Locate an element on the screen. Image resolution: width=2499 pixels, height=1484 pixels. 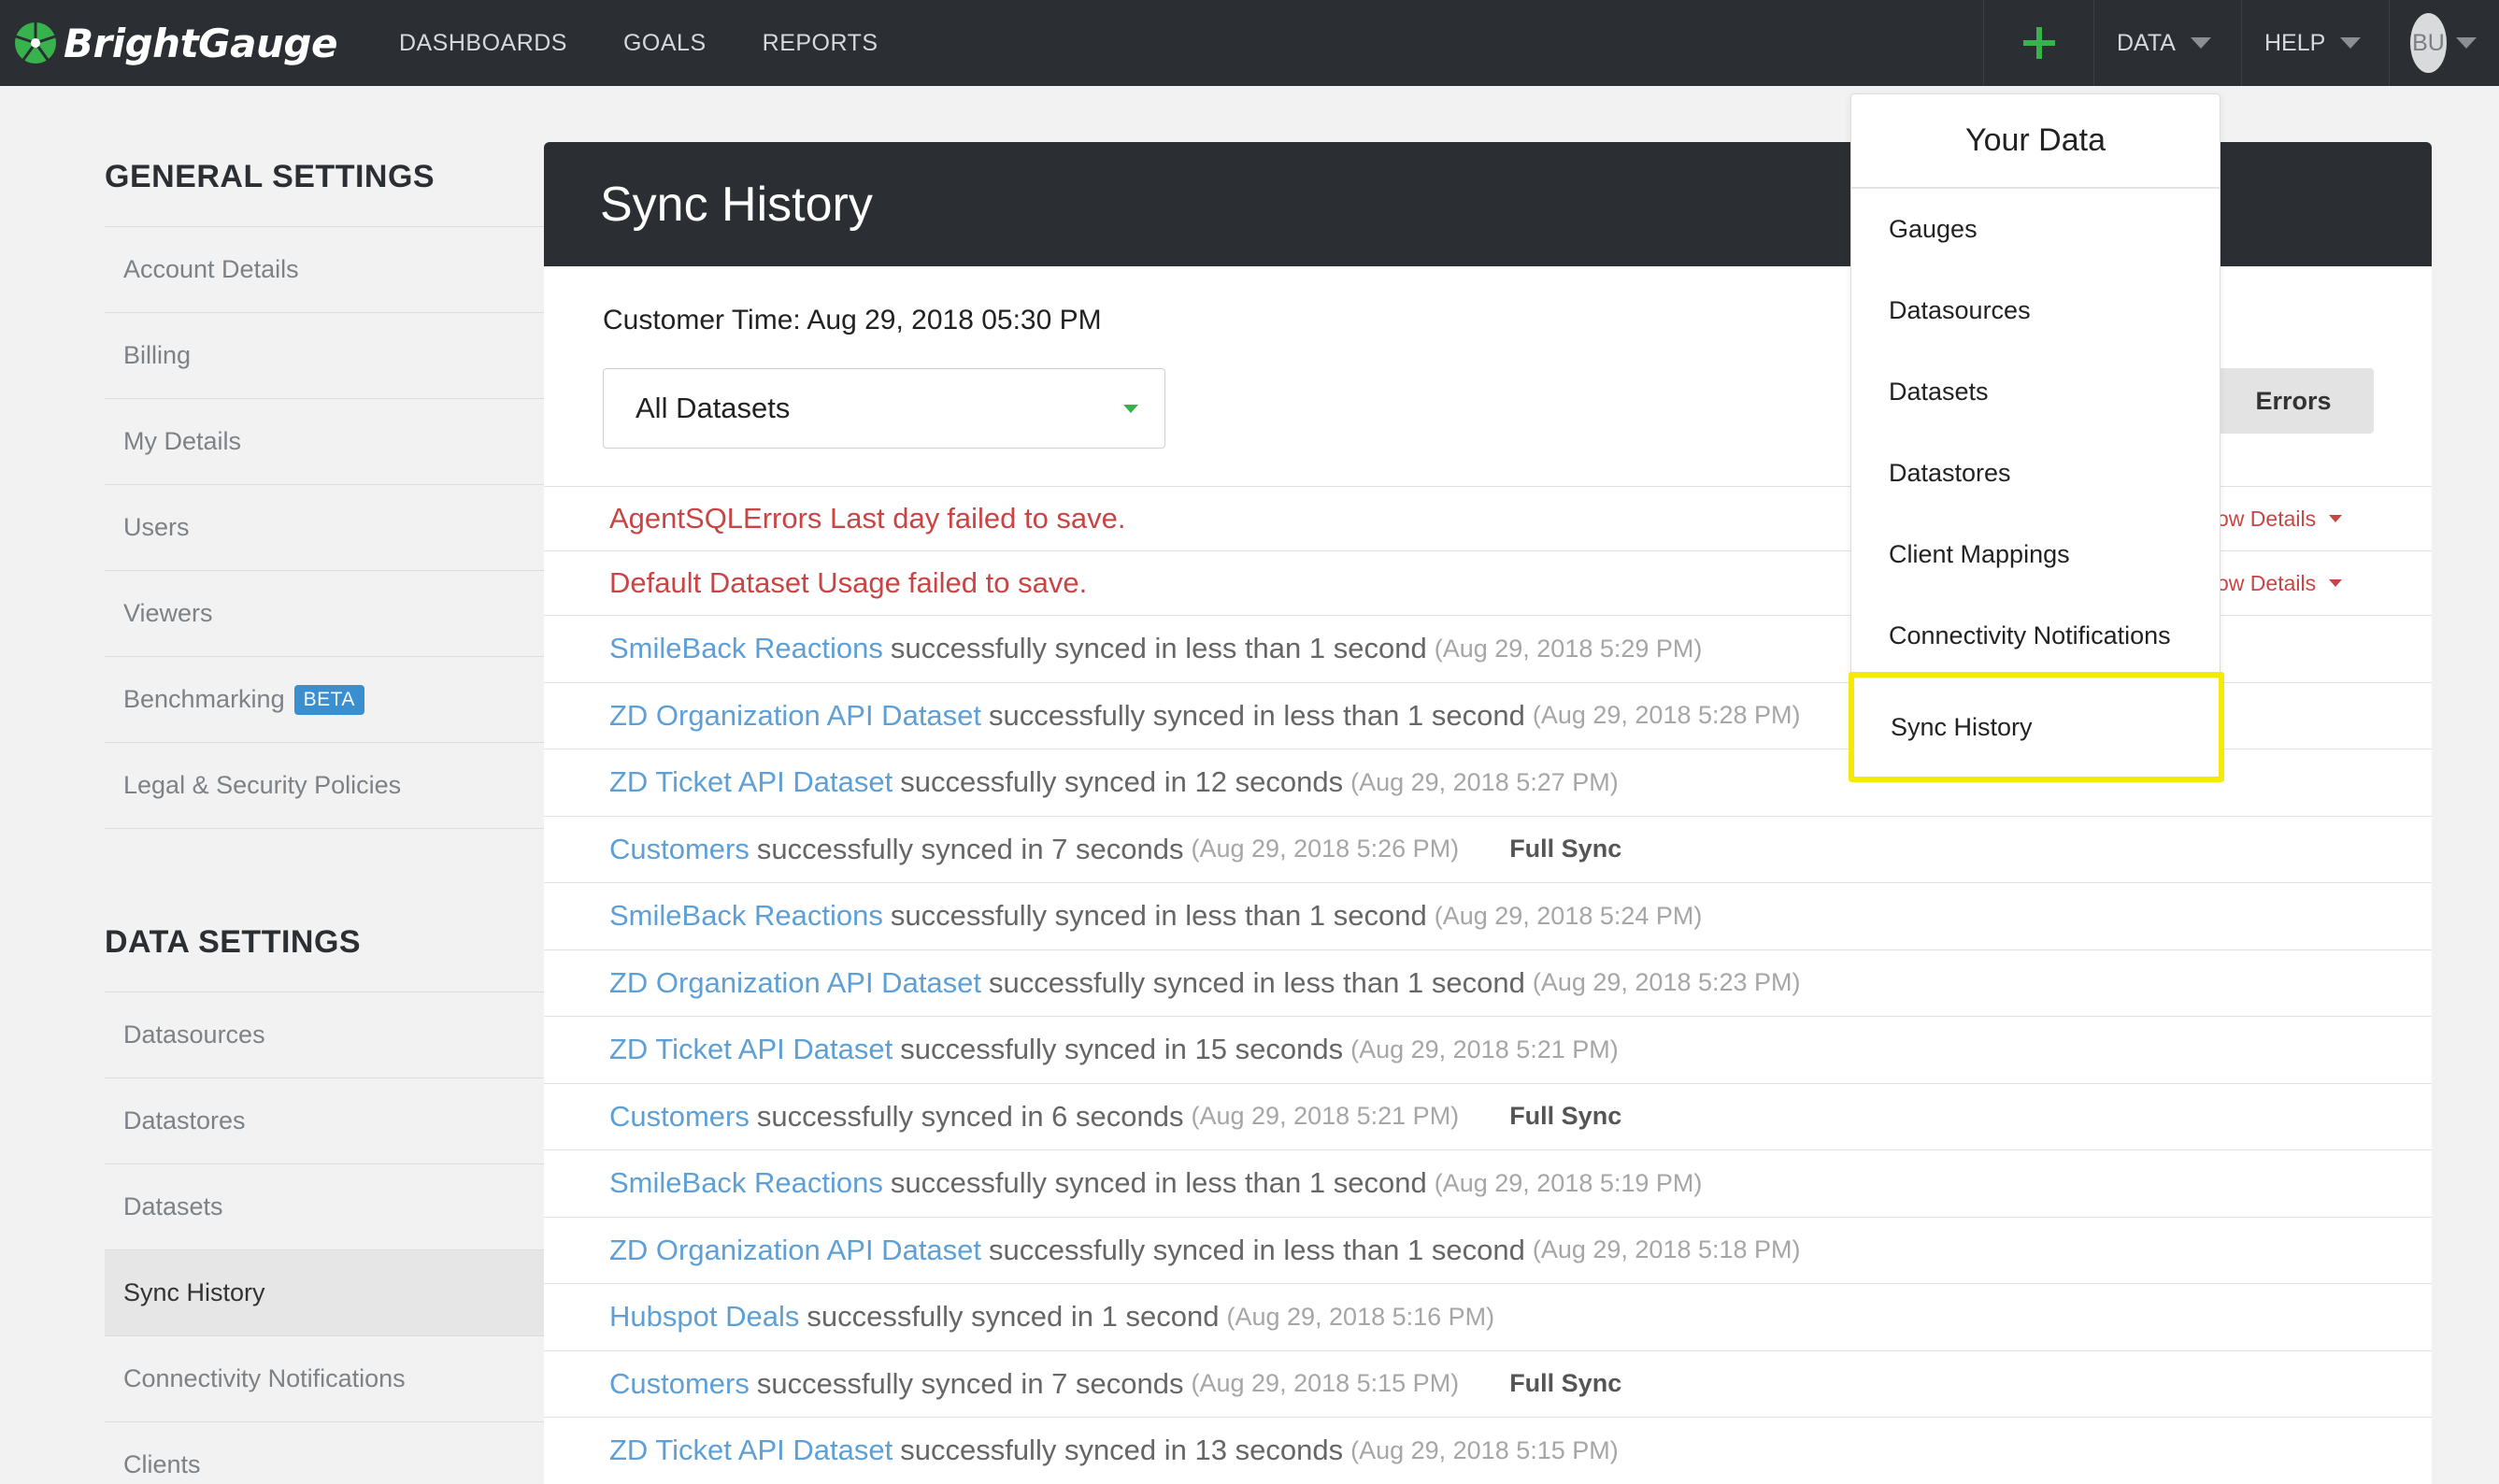
sidebar-item-label: Clients is located at coordinates (162, 1464).